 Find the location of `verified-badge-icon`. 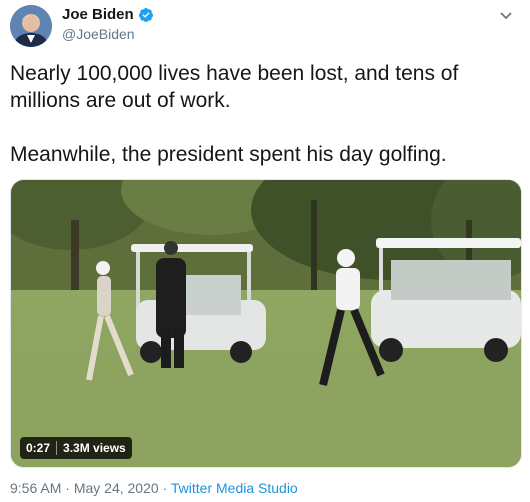

verified-badge-icon is located at coordinates (146, 15).